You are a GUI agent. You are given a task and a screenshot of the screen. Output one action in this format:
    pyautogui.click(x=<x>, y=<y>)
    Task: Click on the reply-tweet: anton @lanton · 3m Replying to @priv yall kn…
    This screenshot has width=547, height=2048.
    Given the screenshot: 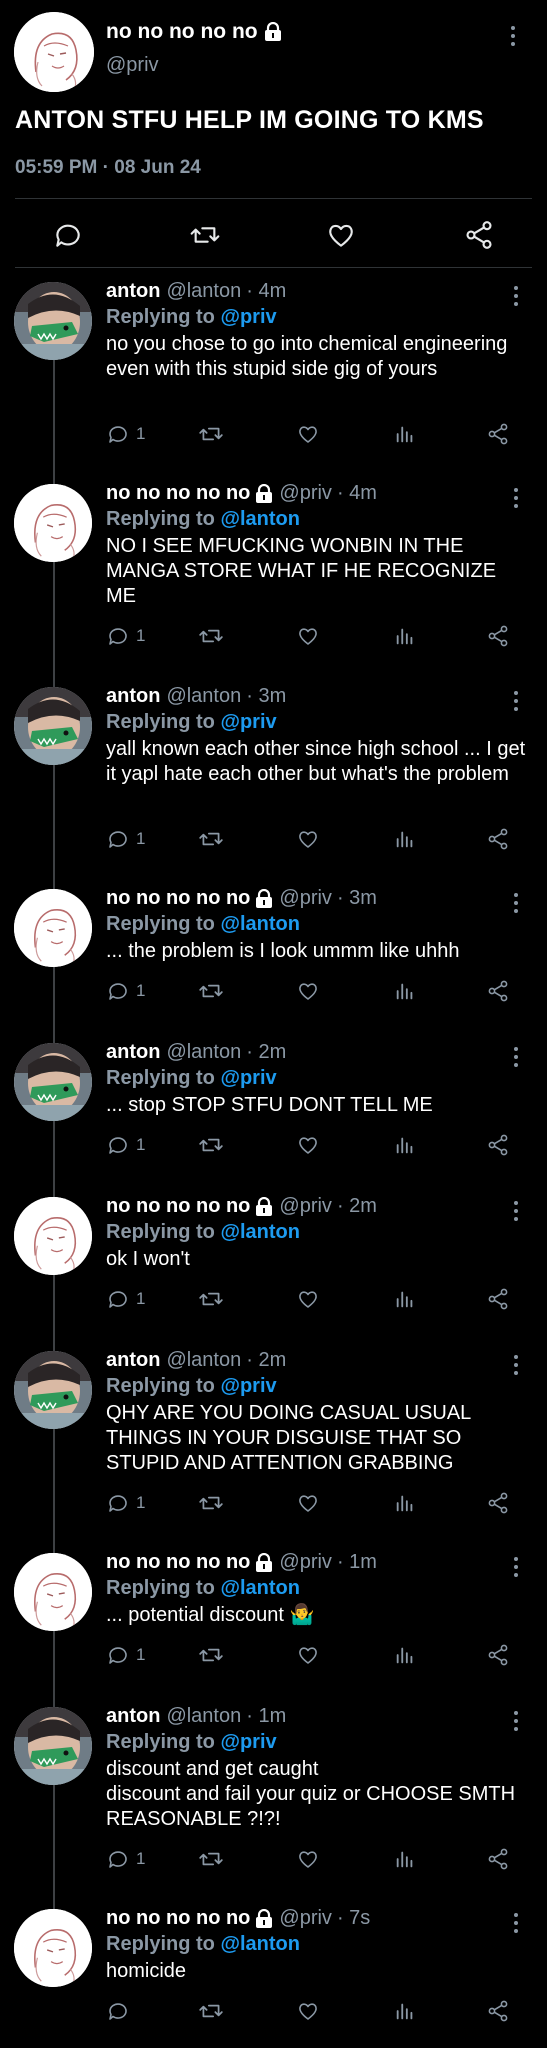 What is the action you would take?
    pyautogui.click(x=273, y=772)
    